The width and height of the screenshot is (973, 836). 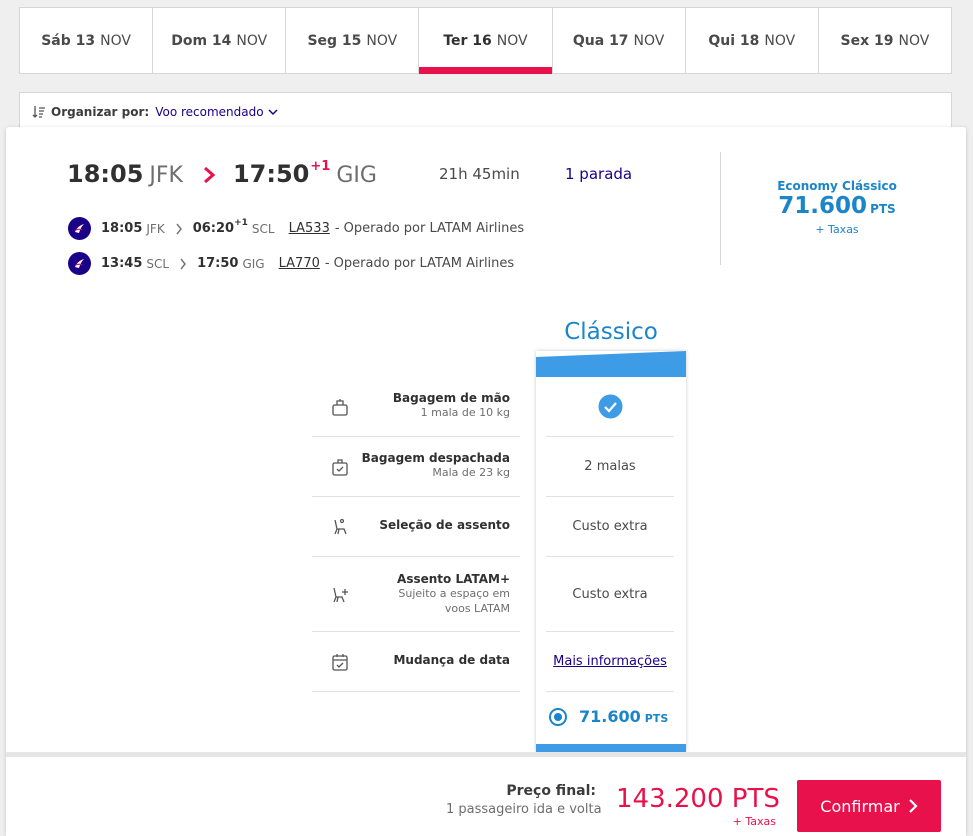 What do you see at coordinates (320, 166) in the screenshot?
I see `arrive-day-offset: +1` at bounding box center [320, 166].